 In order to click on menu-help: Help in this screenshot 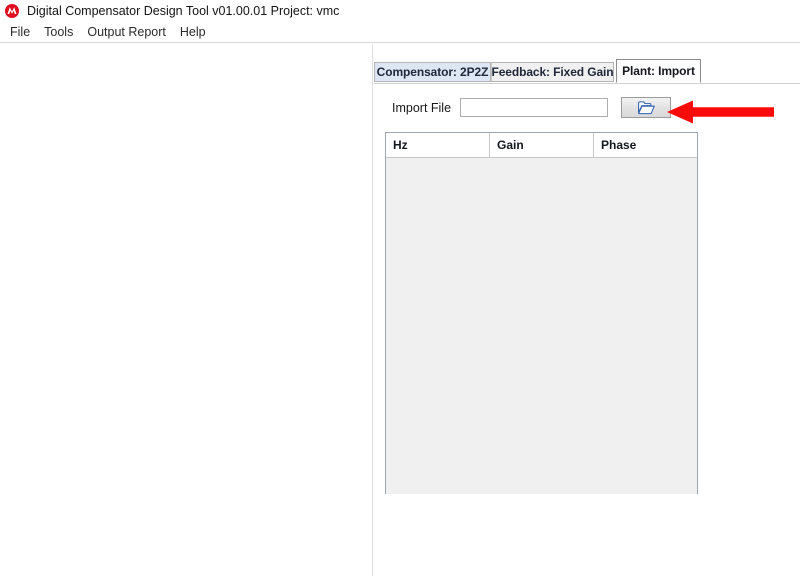, I will do `click(193, 32)`.